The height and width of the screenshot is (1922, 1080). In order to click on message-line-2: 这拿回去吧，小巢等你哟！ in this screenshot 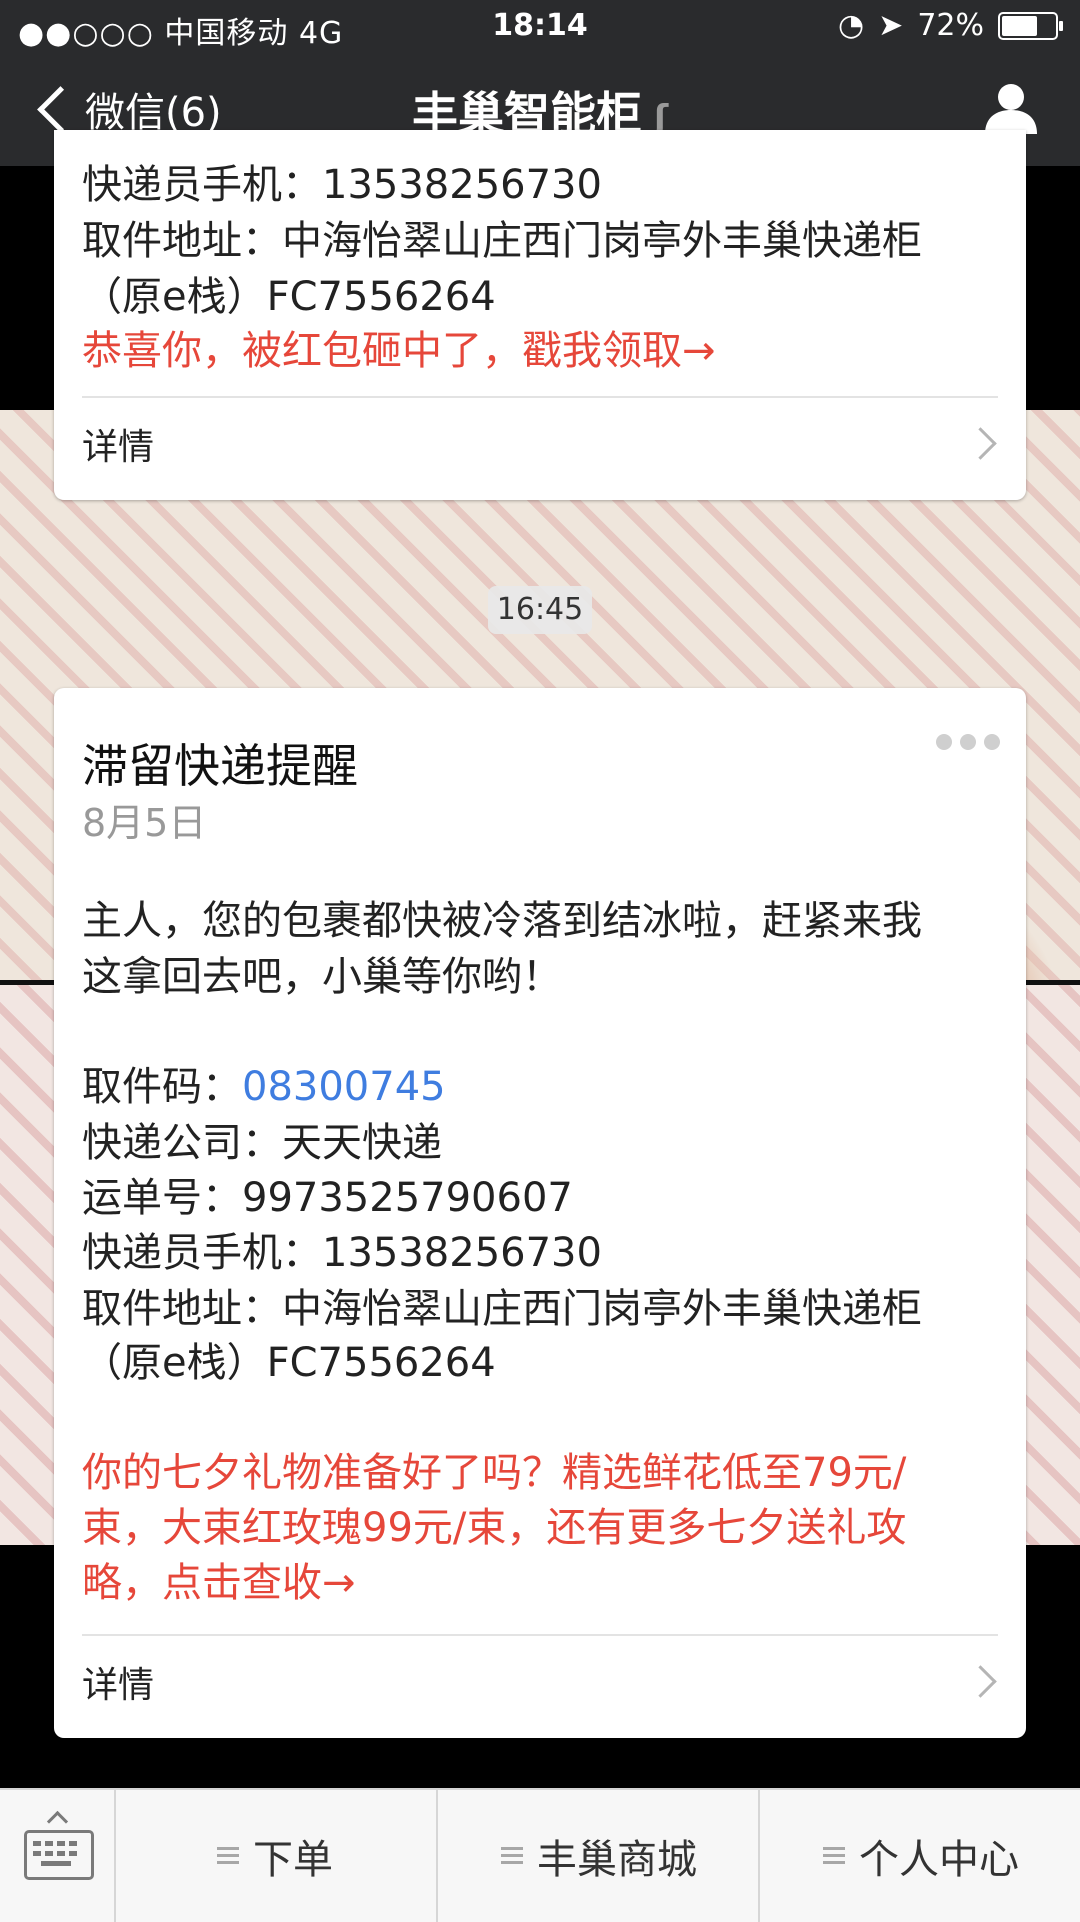, I will do `click(322, 977)`.